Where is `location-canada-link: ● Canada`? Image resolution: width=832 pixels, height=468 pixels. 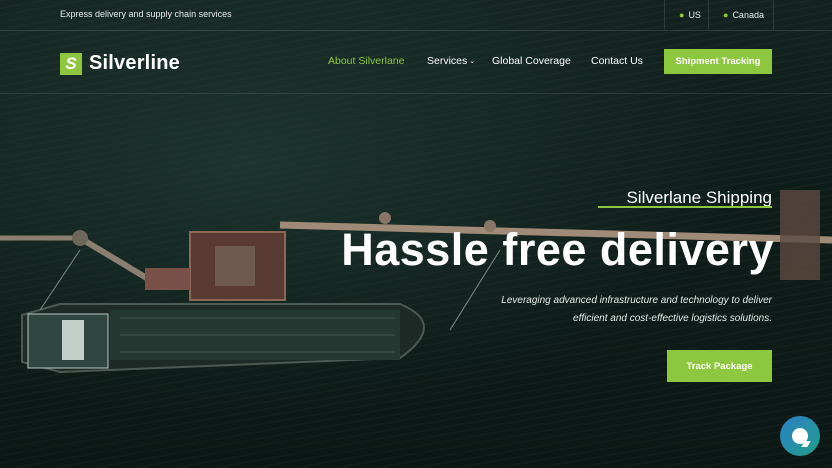 location-canada-link: ● Canada is located at coordinates (741, 15).